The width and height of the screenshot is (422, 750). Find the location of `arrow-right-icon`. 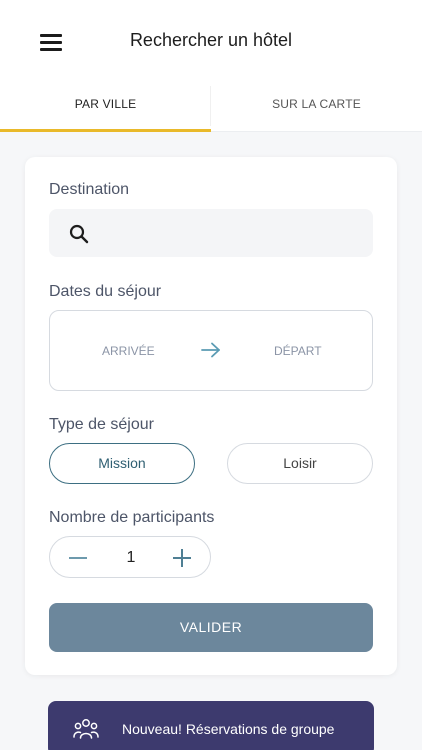

arrow-right-icon is located at coordinates (210, 350).